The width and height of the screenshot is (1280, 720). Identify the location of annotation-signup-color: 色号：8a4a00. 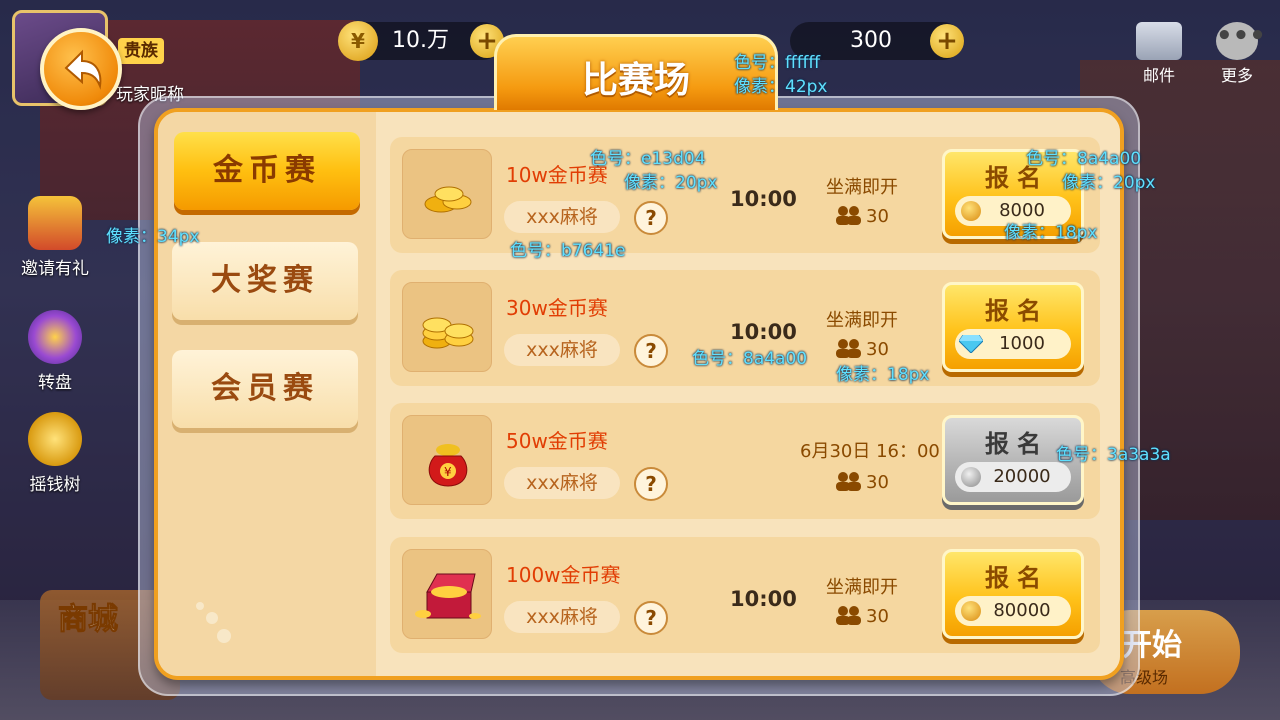
(1084, 159).